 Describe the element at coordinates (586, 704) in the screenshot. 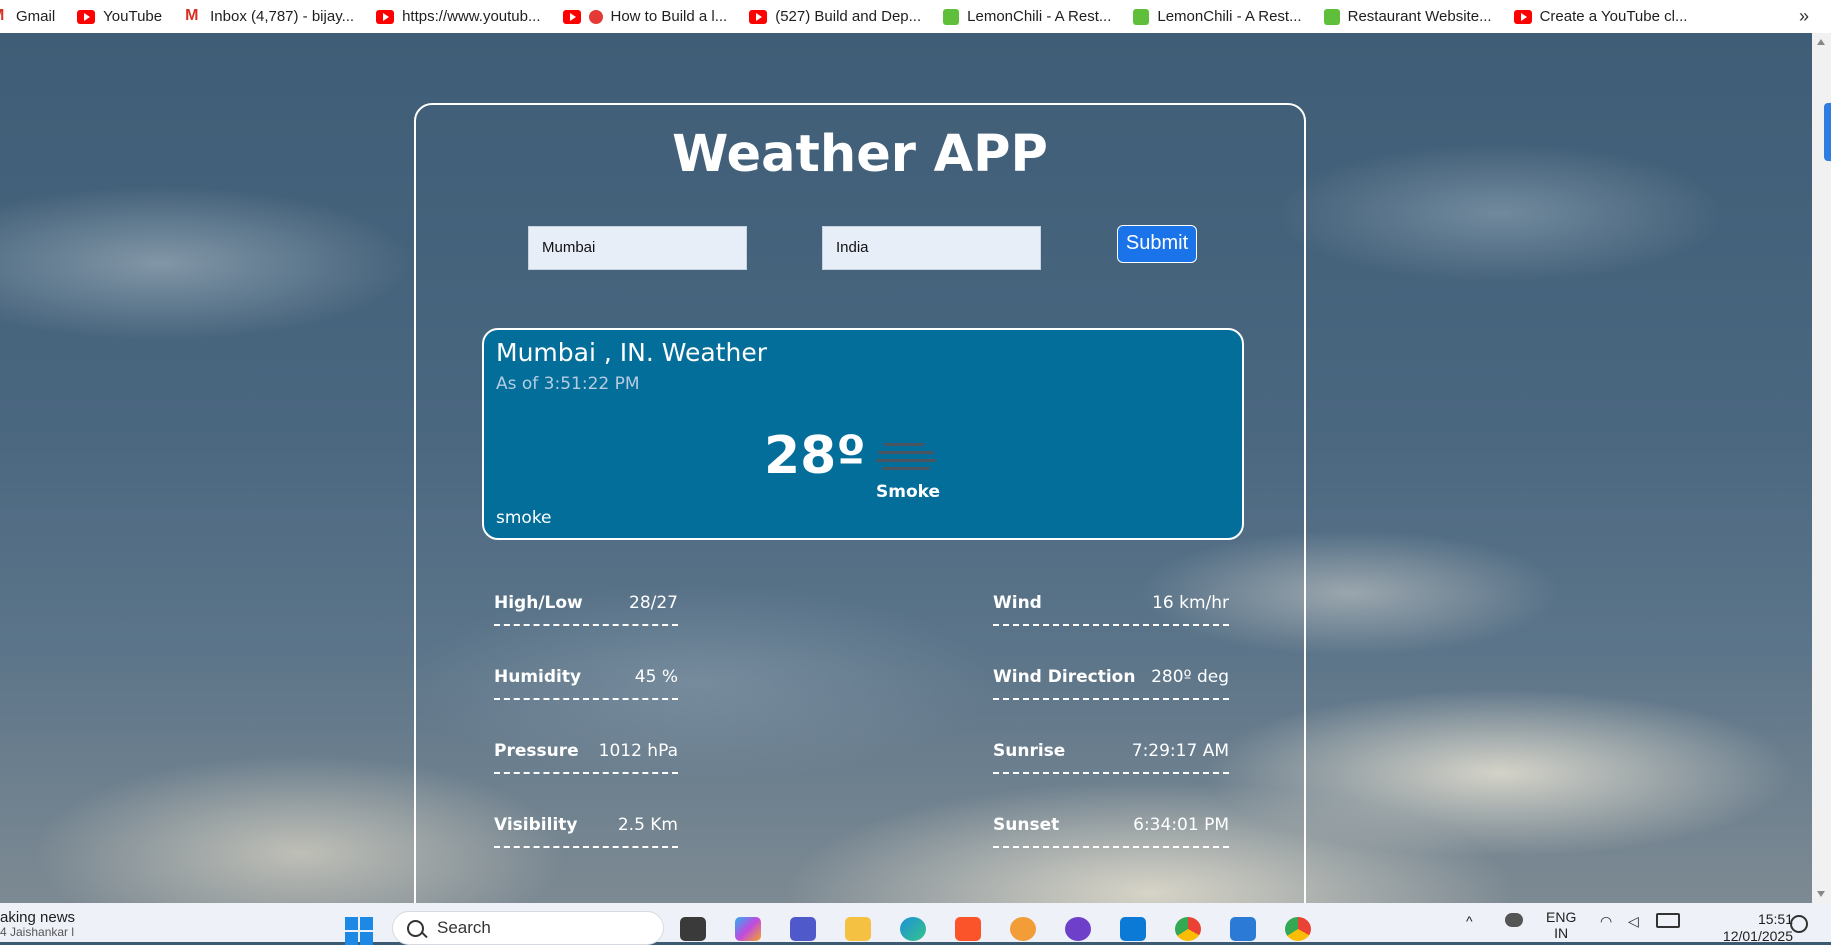

I see `detail-row-humidity: Humidity 45 %` at that location.